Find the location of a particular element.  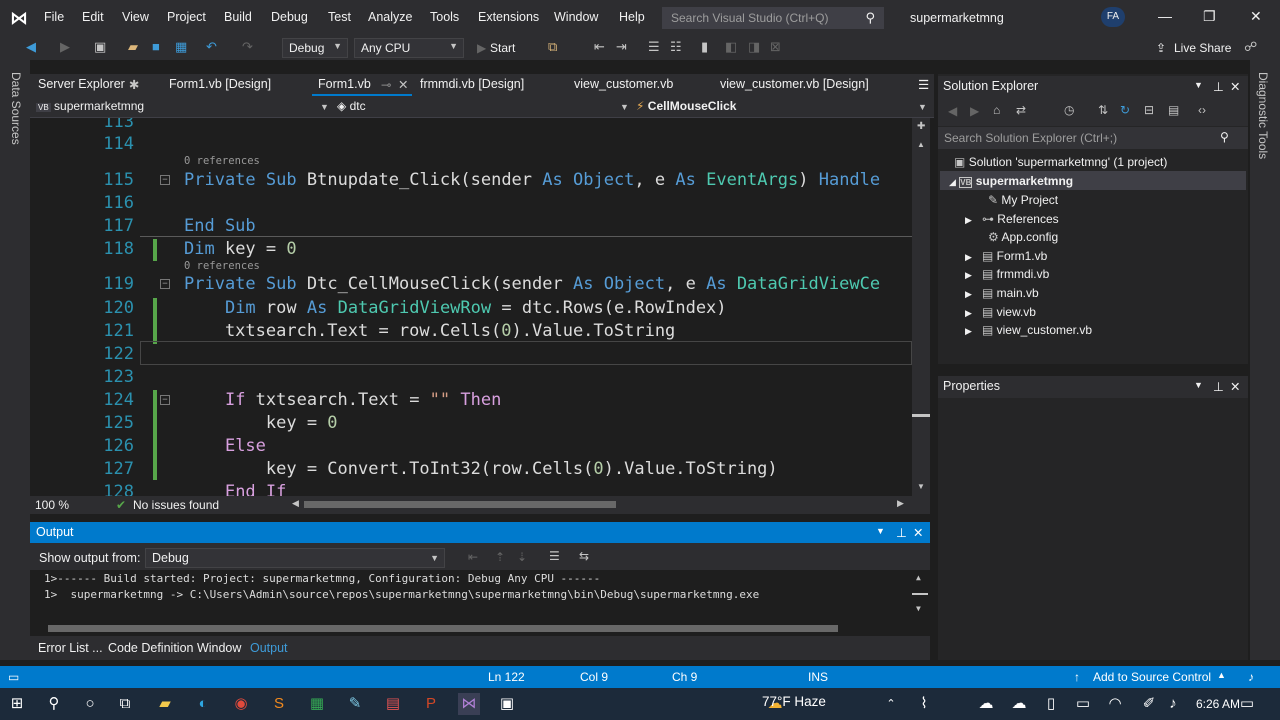

display-icon: ▭ is located at coordinates (1083, 704).